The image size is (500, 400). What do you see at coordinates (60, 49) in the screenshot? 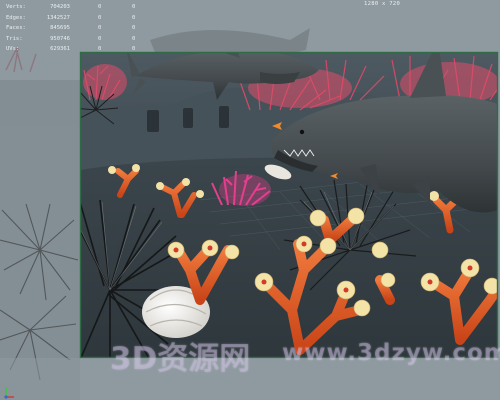
I see `stat-value: 629361` at bounding box center [60, 49].